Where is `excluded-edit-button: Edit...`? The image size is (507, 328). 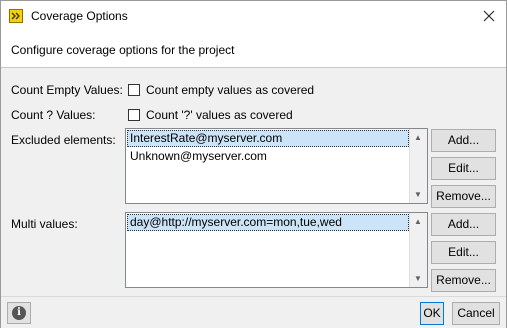 excluded-edit-button: Edit... is located at coordinates (463, 168).